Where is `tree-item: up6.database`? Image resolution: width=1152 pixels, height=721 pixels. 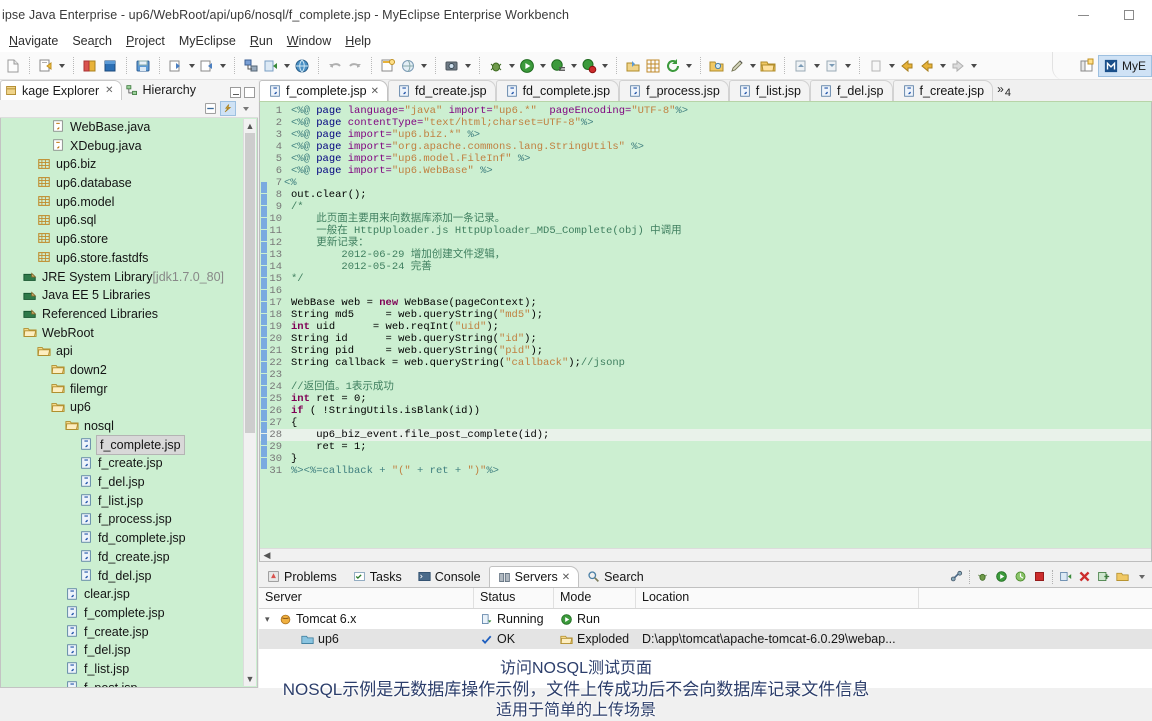 tree-item: up6.database is located at coordinates (129, 183).